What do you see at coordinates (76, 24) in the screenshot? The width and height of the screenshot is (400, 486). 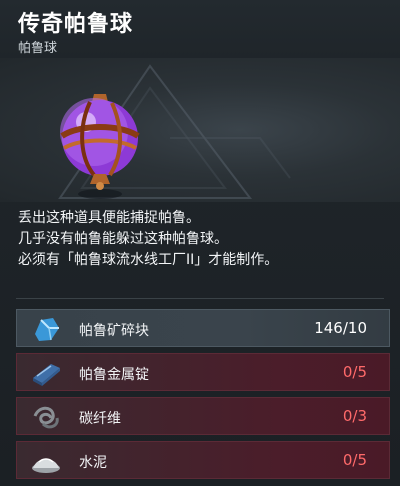 I see `item-title: 传奇帕鲁球` at bounding box center [76, 24].